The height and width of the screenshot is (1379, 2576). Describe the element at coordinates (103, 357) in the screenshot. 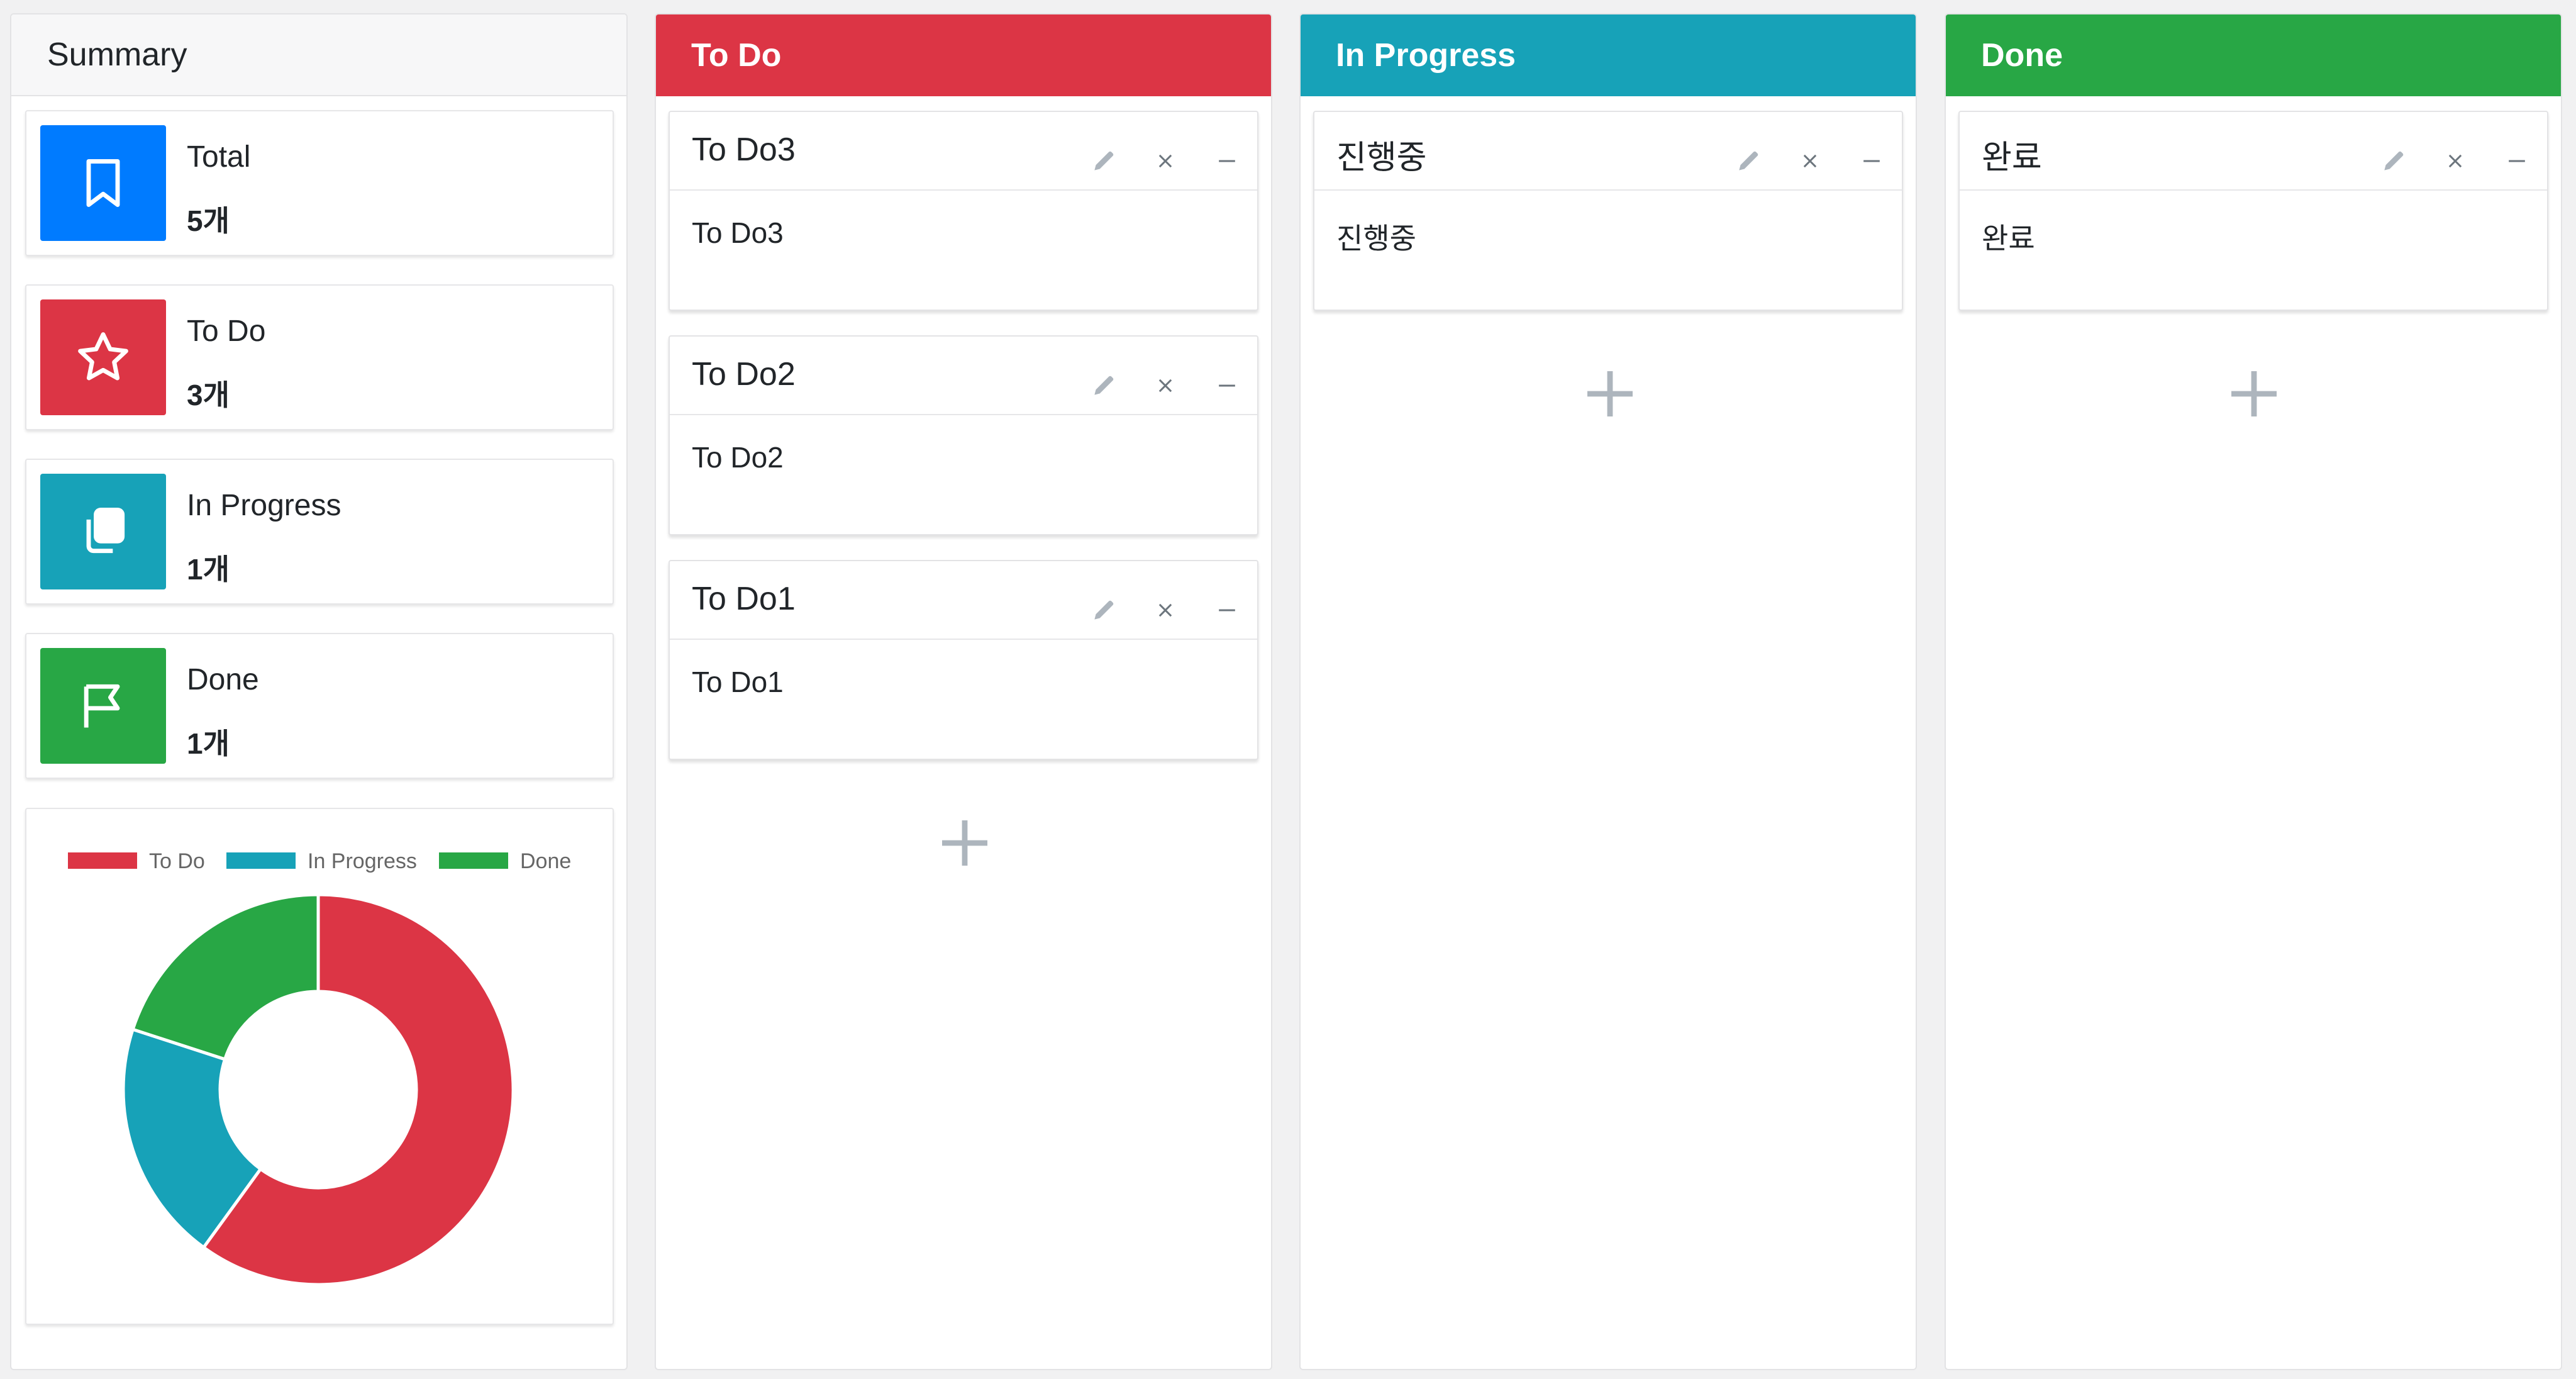

I see `star-icon` at that location.